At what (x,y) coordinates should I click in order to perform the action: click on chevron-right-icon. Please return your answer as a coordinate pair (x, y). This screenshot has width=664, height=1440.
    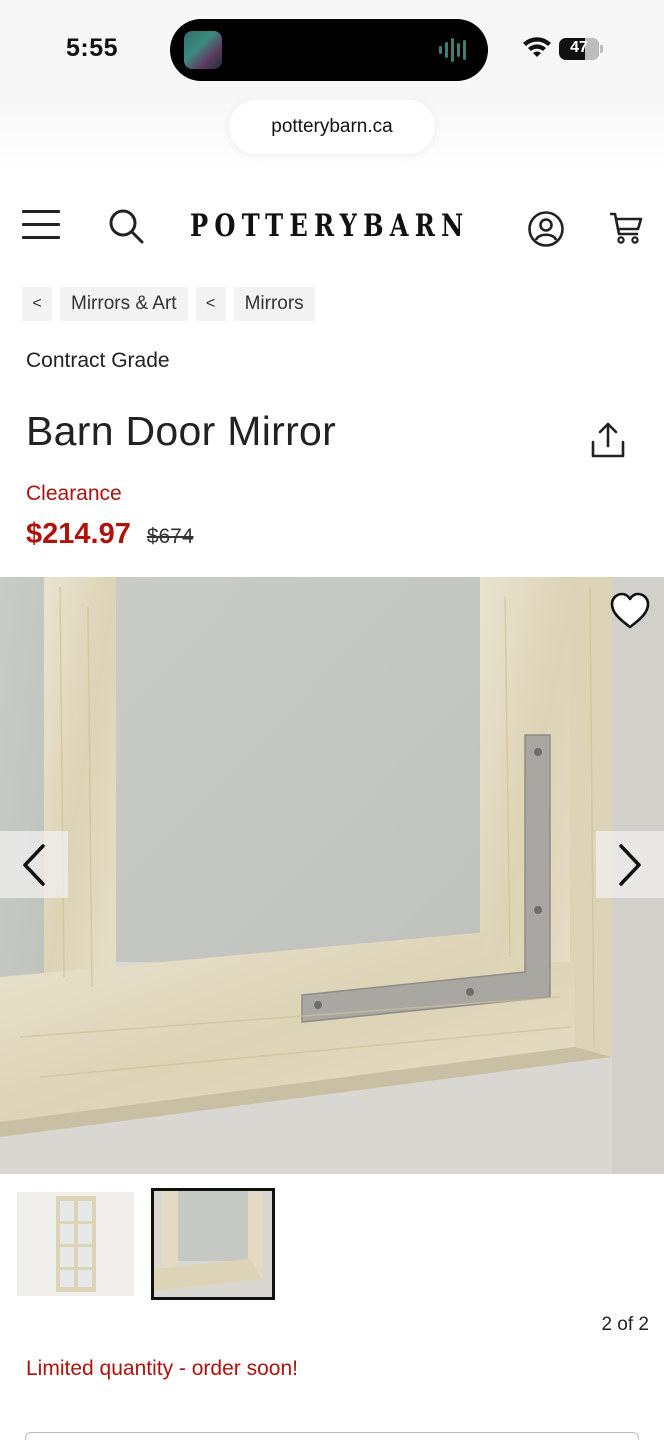
    Looking at the image, I should click on (630, 864).